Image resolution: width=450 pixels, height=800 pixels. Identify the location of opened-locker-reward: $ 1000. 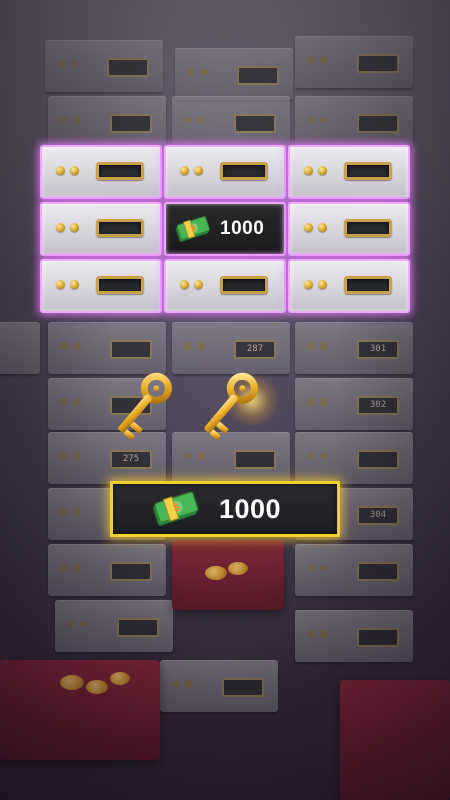
(225, 229).